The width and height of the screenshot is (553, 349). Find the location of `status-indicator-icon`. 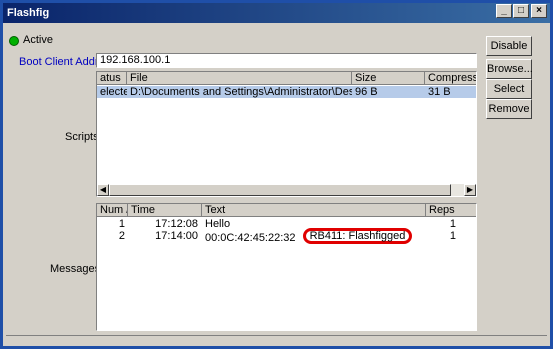

status-indicator-icon is located at coordinates (14, 41).